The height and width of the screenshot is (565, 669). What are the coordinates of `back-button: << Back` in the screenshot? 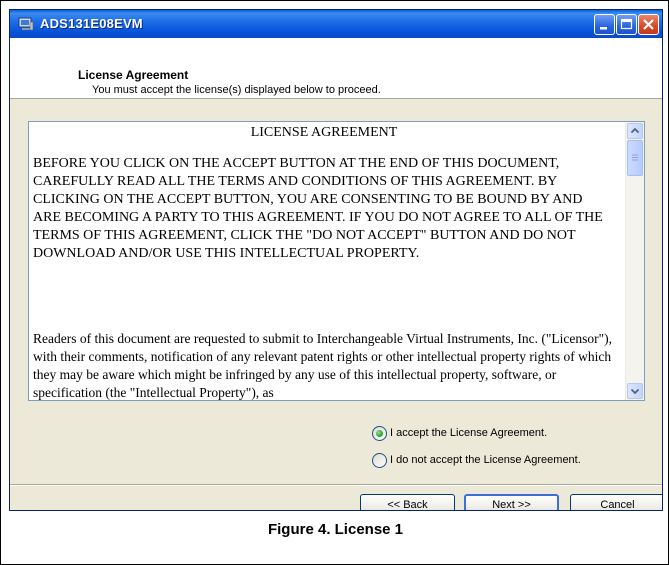 It's located at (407, 502).